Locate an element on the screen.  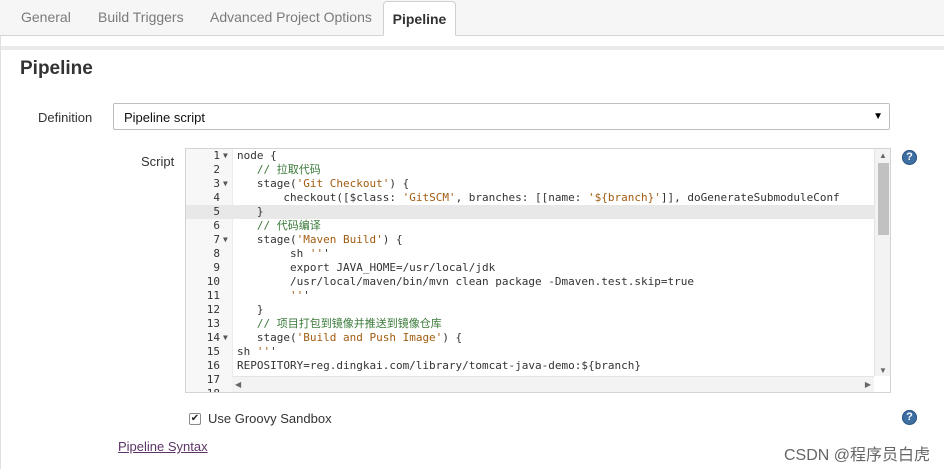
line-number: 16 is located at coordinates (213, 365).